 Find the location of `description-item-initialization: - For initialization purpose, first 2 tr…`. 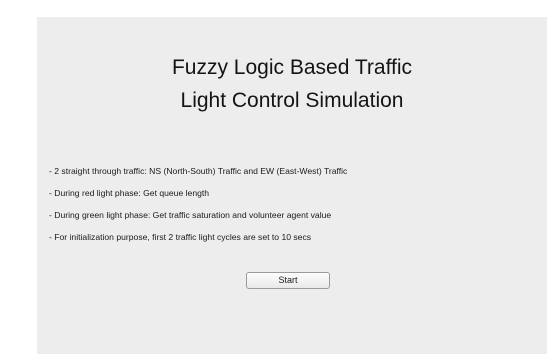

description-item-initialization: - For initialization purpose, first 2 tr… is located at coordinates (180, 237).